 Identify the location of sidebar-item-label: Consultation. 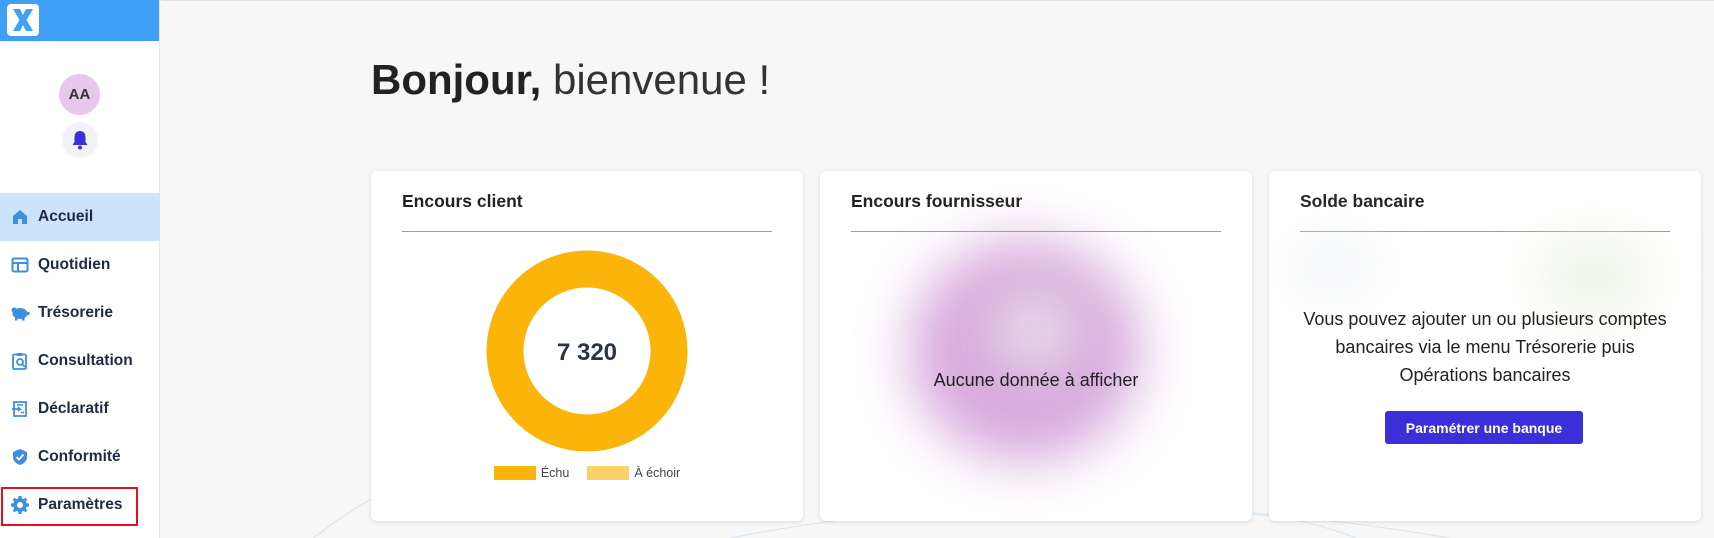
(85, 360).